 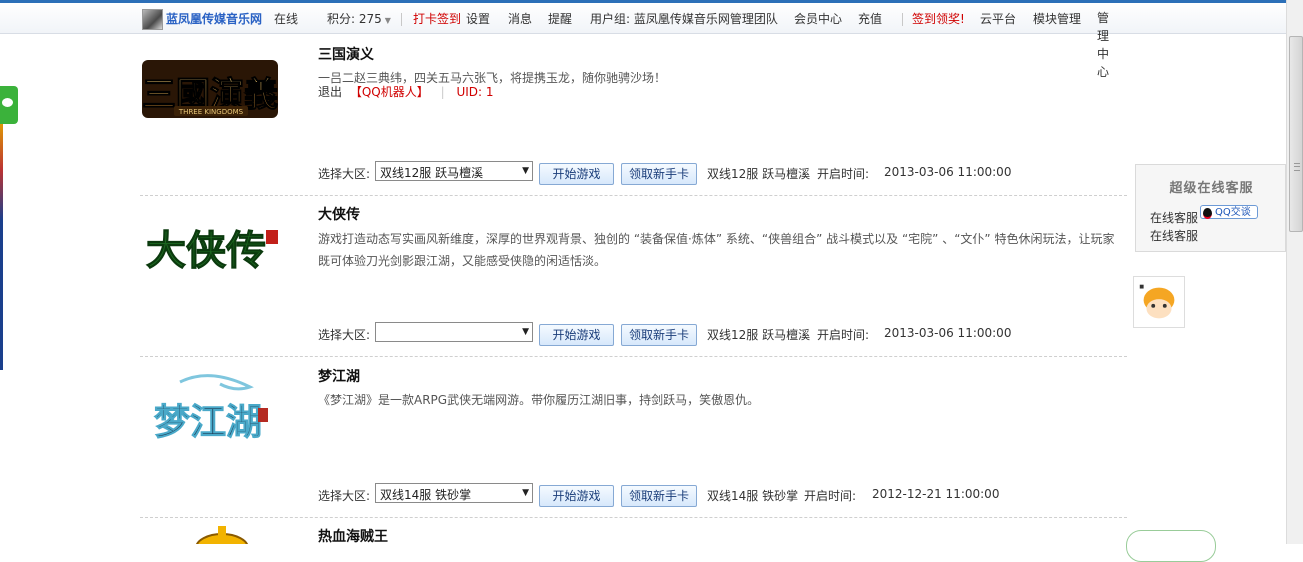 What do you see at coordinates (210, 92) in the screenshot?
I see `game-logo-sanguo: 三國演義 THREE KINGDOMS` at bounding box center [210, 92].